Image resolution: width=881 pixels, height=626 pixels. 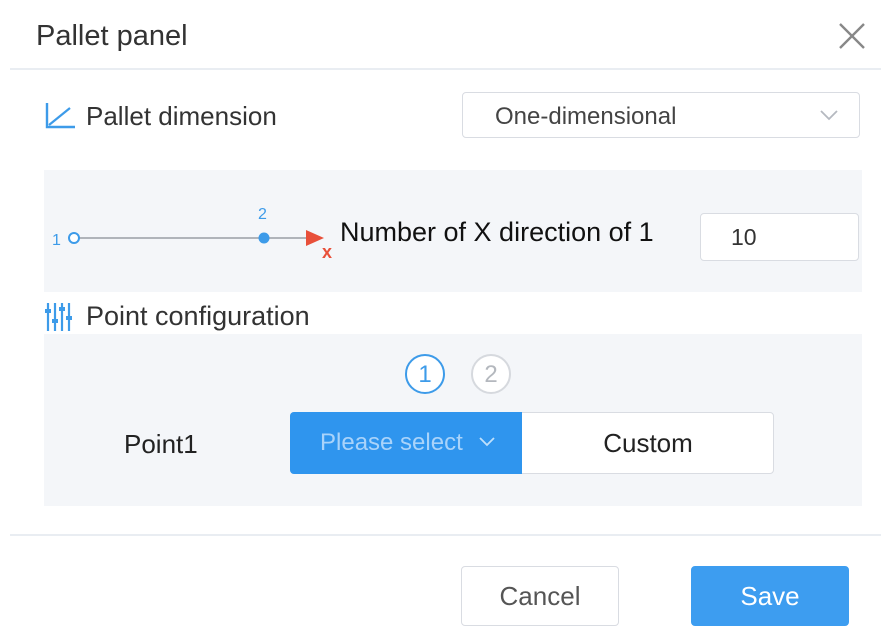 I want to click on diagram-point-2-label: 2, so click(x=262, y=214).